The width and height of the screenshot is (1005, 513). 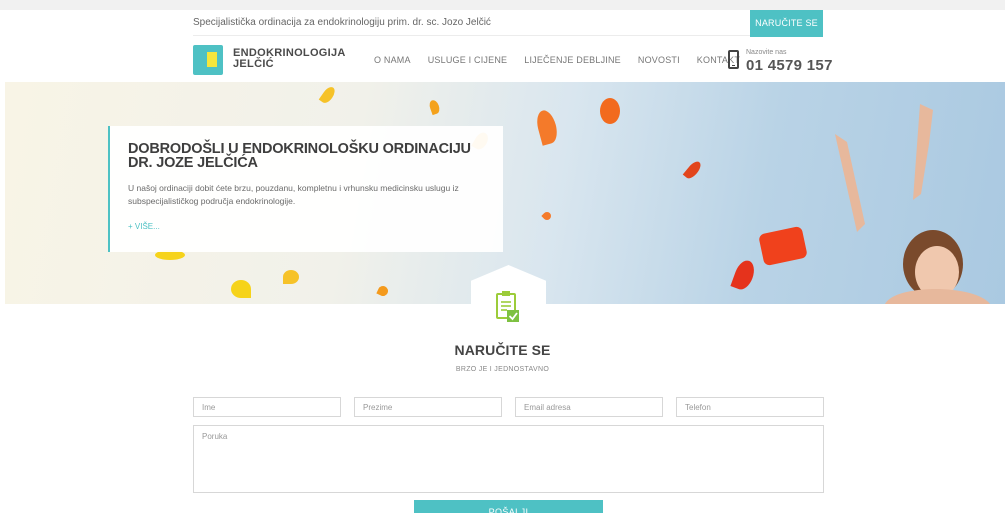 I want to click on logo-line-2: JELČIĆ, so click(x=253, y=64).